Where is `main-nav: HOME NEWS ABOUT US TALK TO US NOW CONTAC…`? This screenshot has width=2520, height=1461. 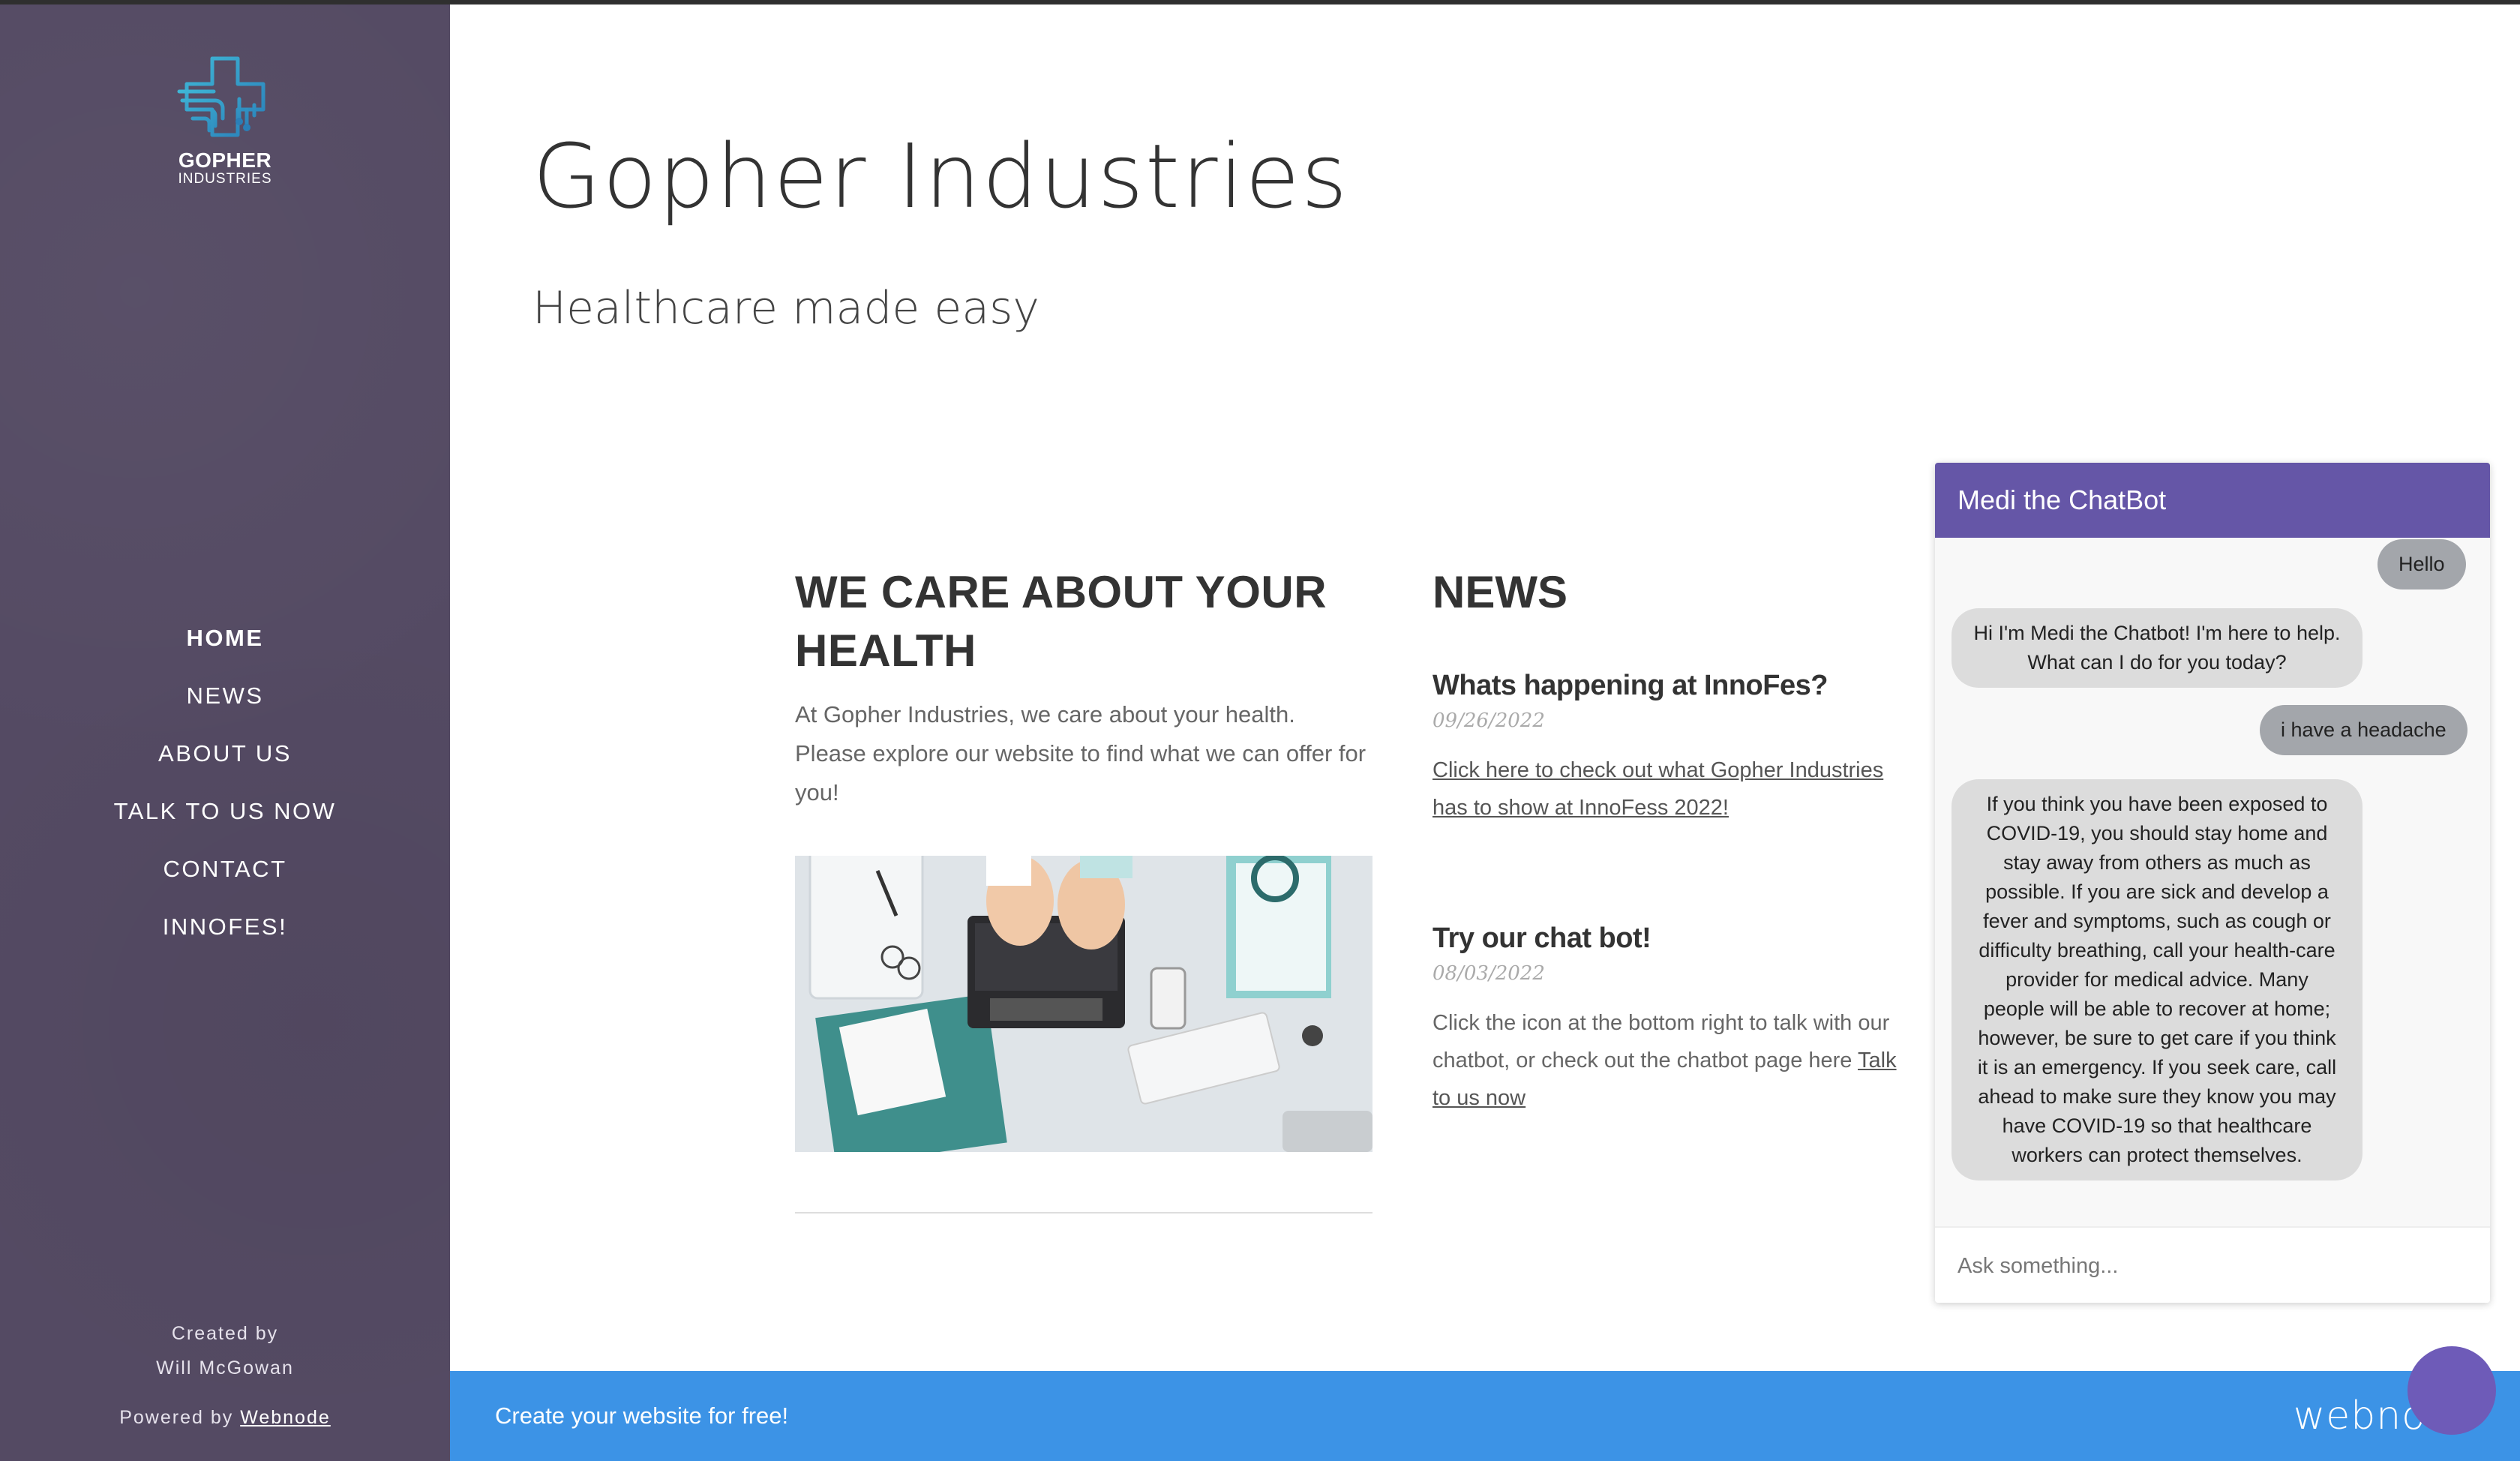 main-nav: HOME NEWS ABOUT US TALK TO US NOW CONTAC… is located at coordinates (225, 788).